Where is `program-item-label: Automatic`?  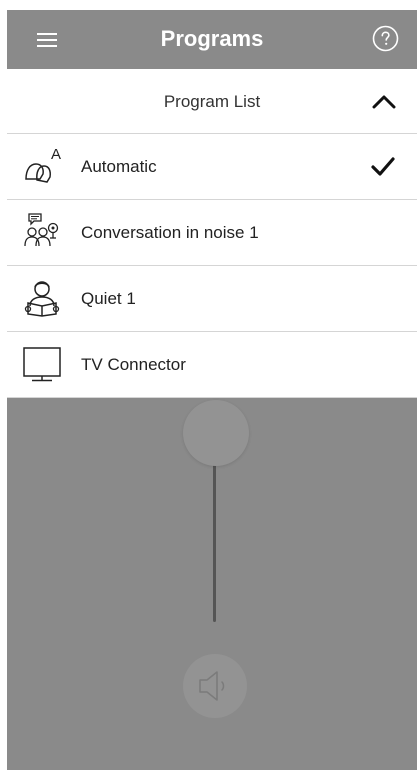 program-item-label: Automatic is located at coordinates (119, 166).